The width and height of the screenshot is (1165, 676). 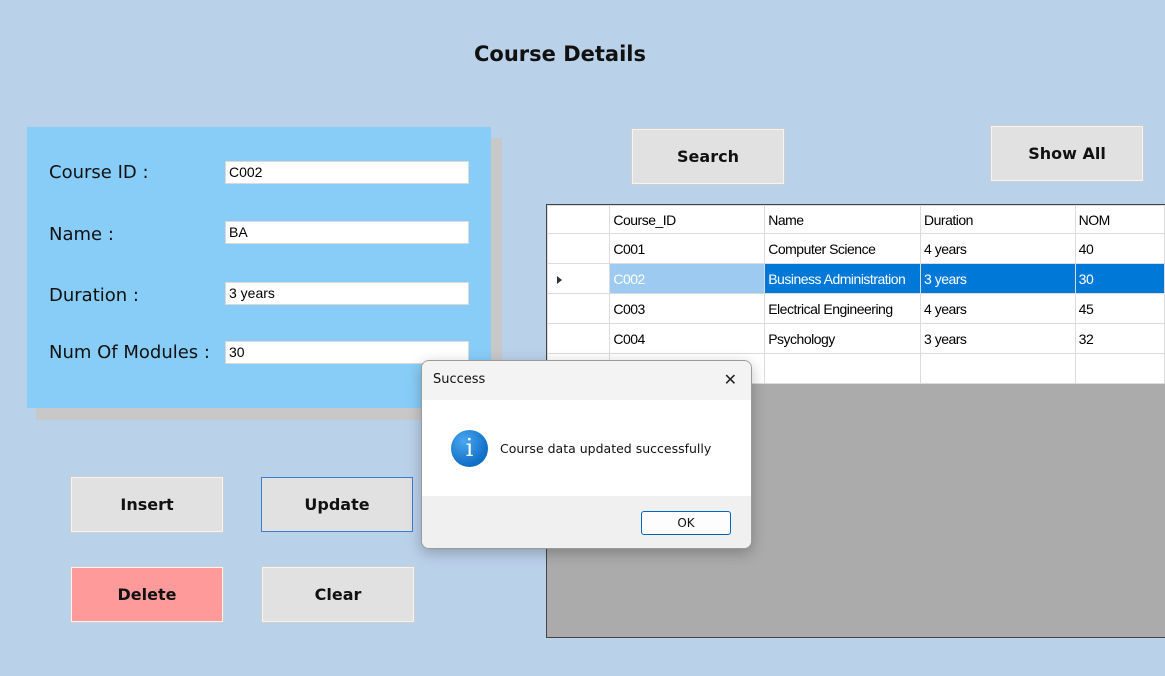 I want to click on delete-button: Delete, so click(x=147, y=594).